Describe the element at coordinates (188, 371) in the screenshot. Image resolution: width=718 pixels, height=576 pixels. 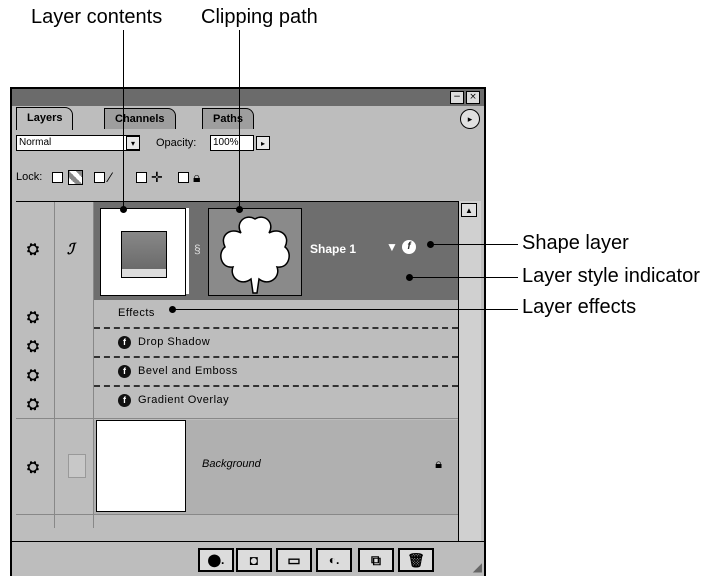
I see `effect-label: Bevel and Emboss` at that location.